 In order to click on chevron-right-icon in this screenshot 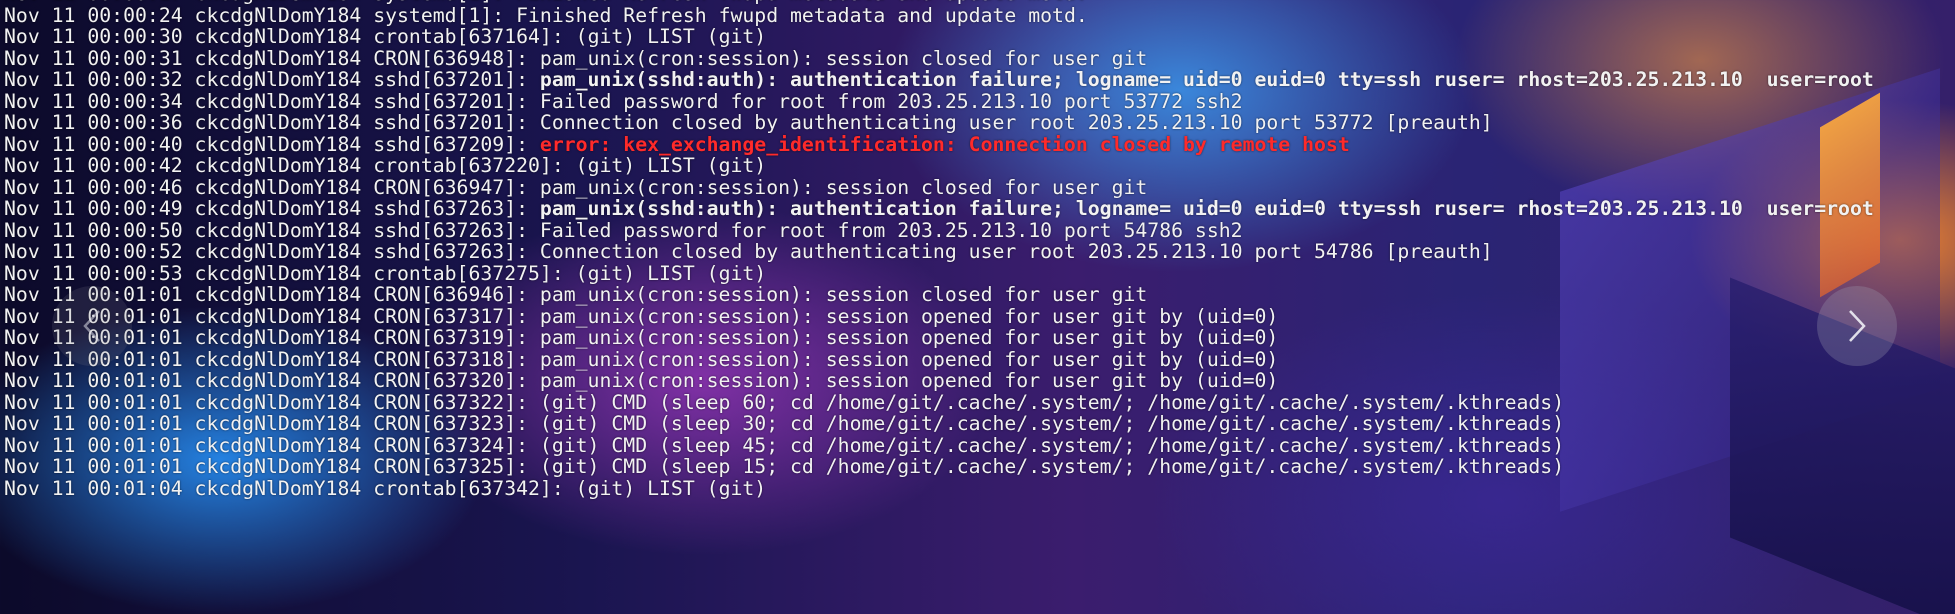, I will do `click(1857, 326)`.